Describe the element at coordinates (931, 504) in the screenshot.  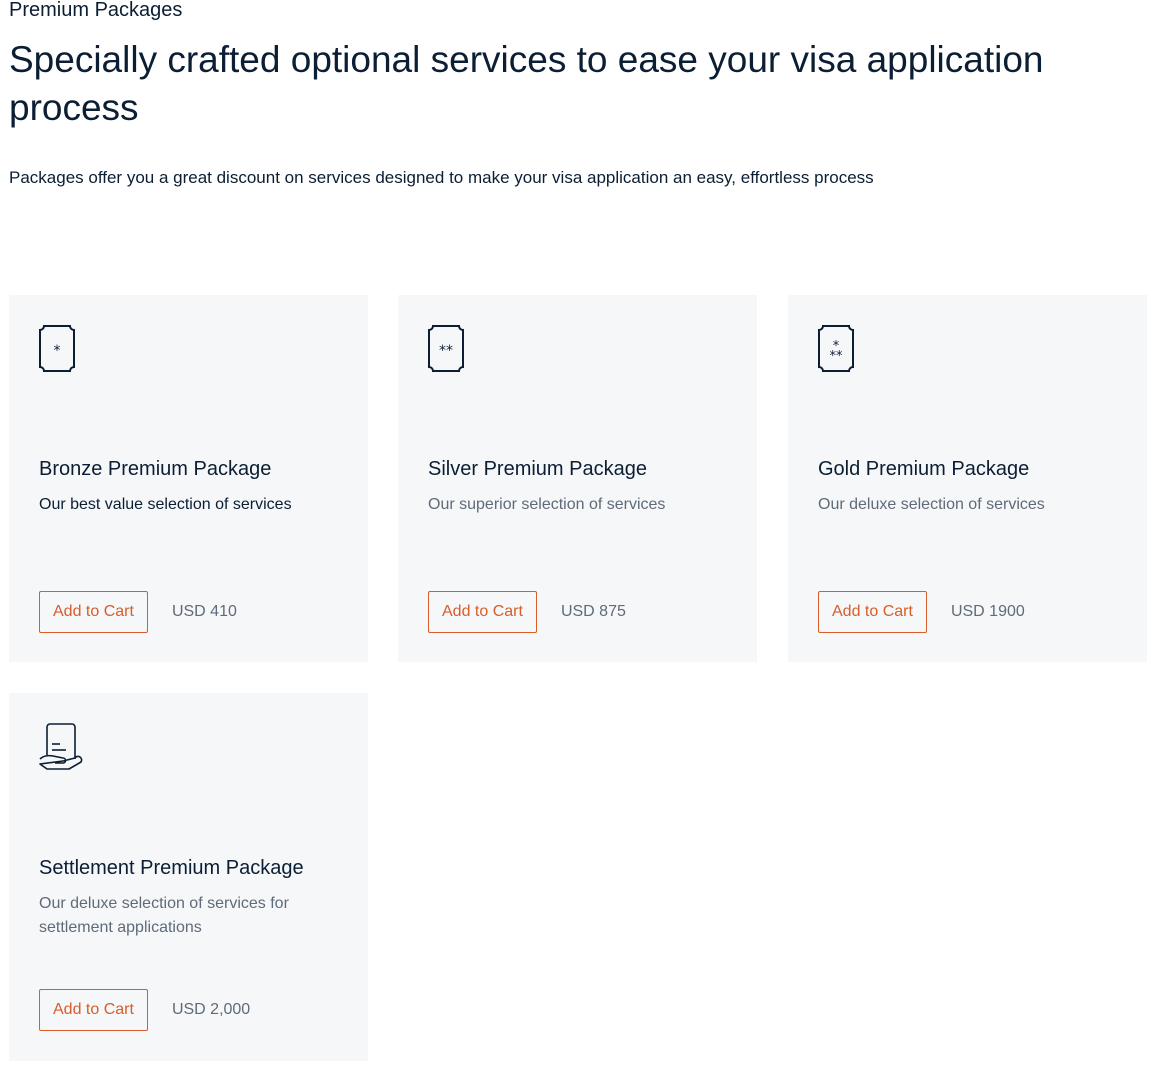
I see `package-description: Our deluxe selection of services` at that location.